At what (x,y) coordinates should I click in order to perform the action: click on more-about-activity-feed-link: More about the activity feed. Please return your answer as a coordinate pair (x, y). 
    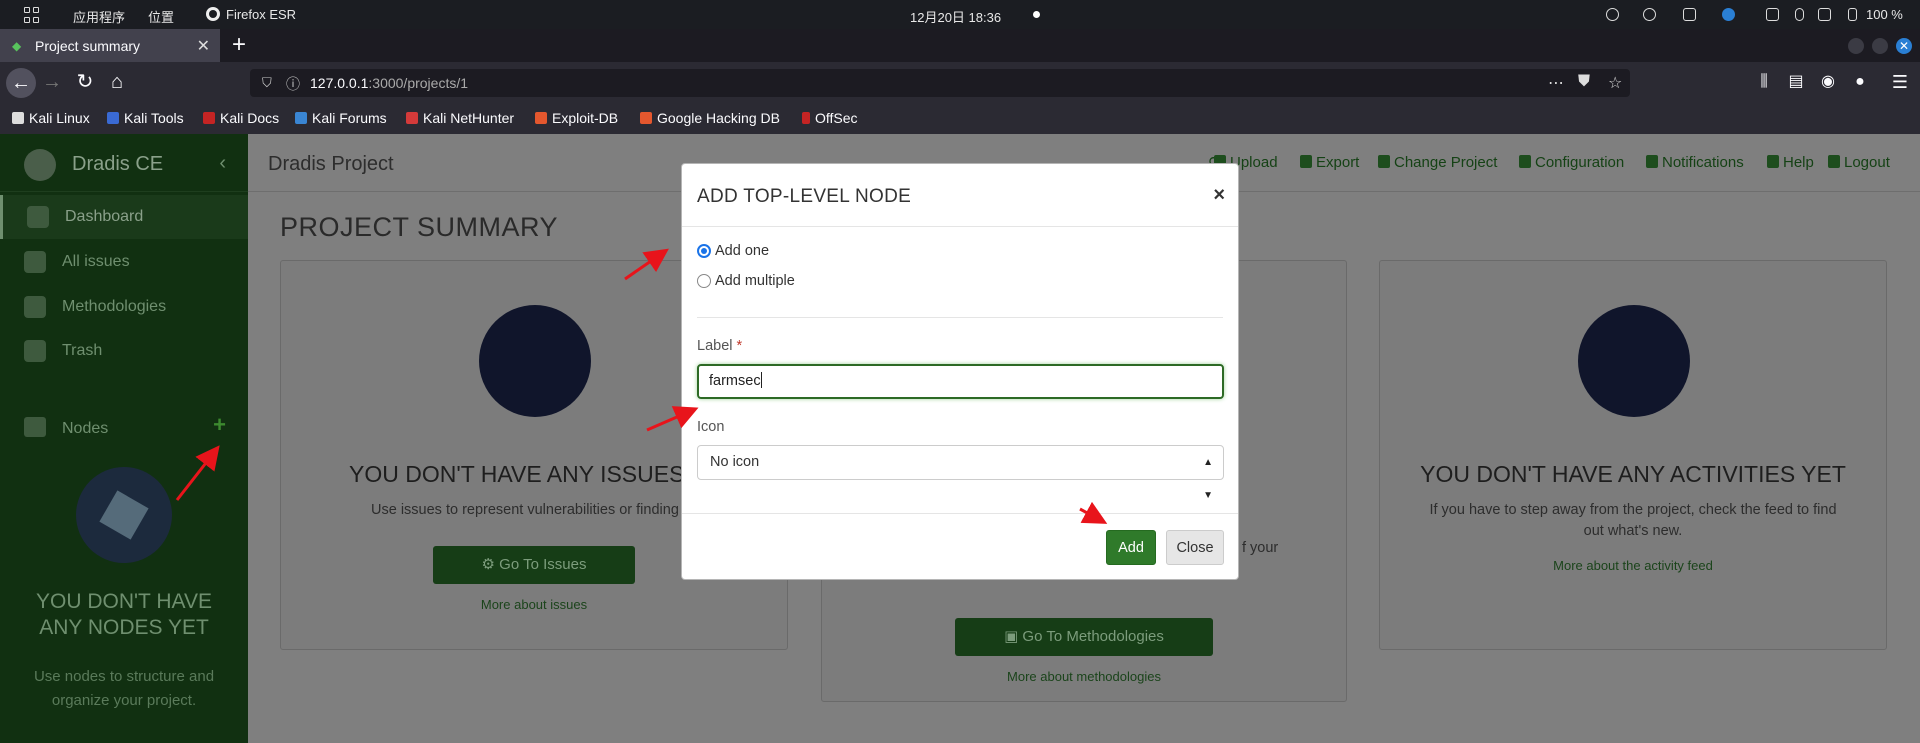
    Looking at the image, I should click on (1633, 565).